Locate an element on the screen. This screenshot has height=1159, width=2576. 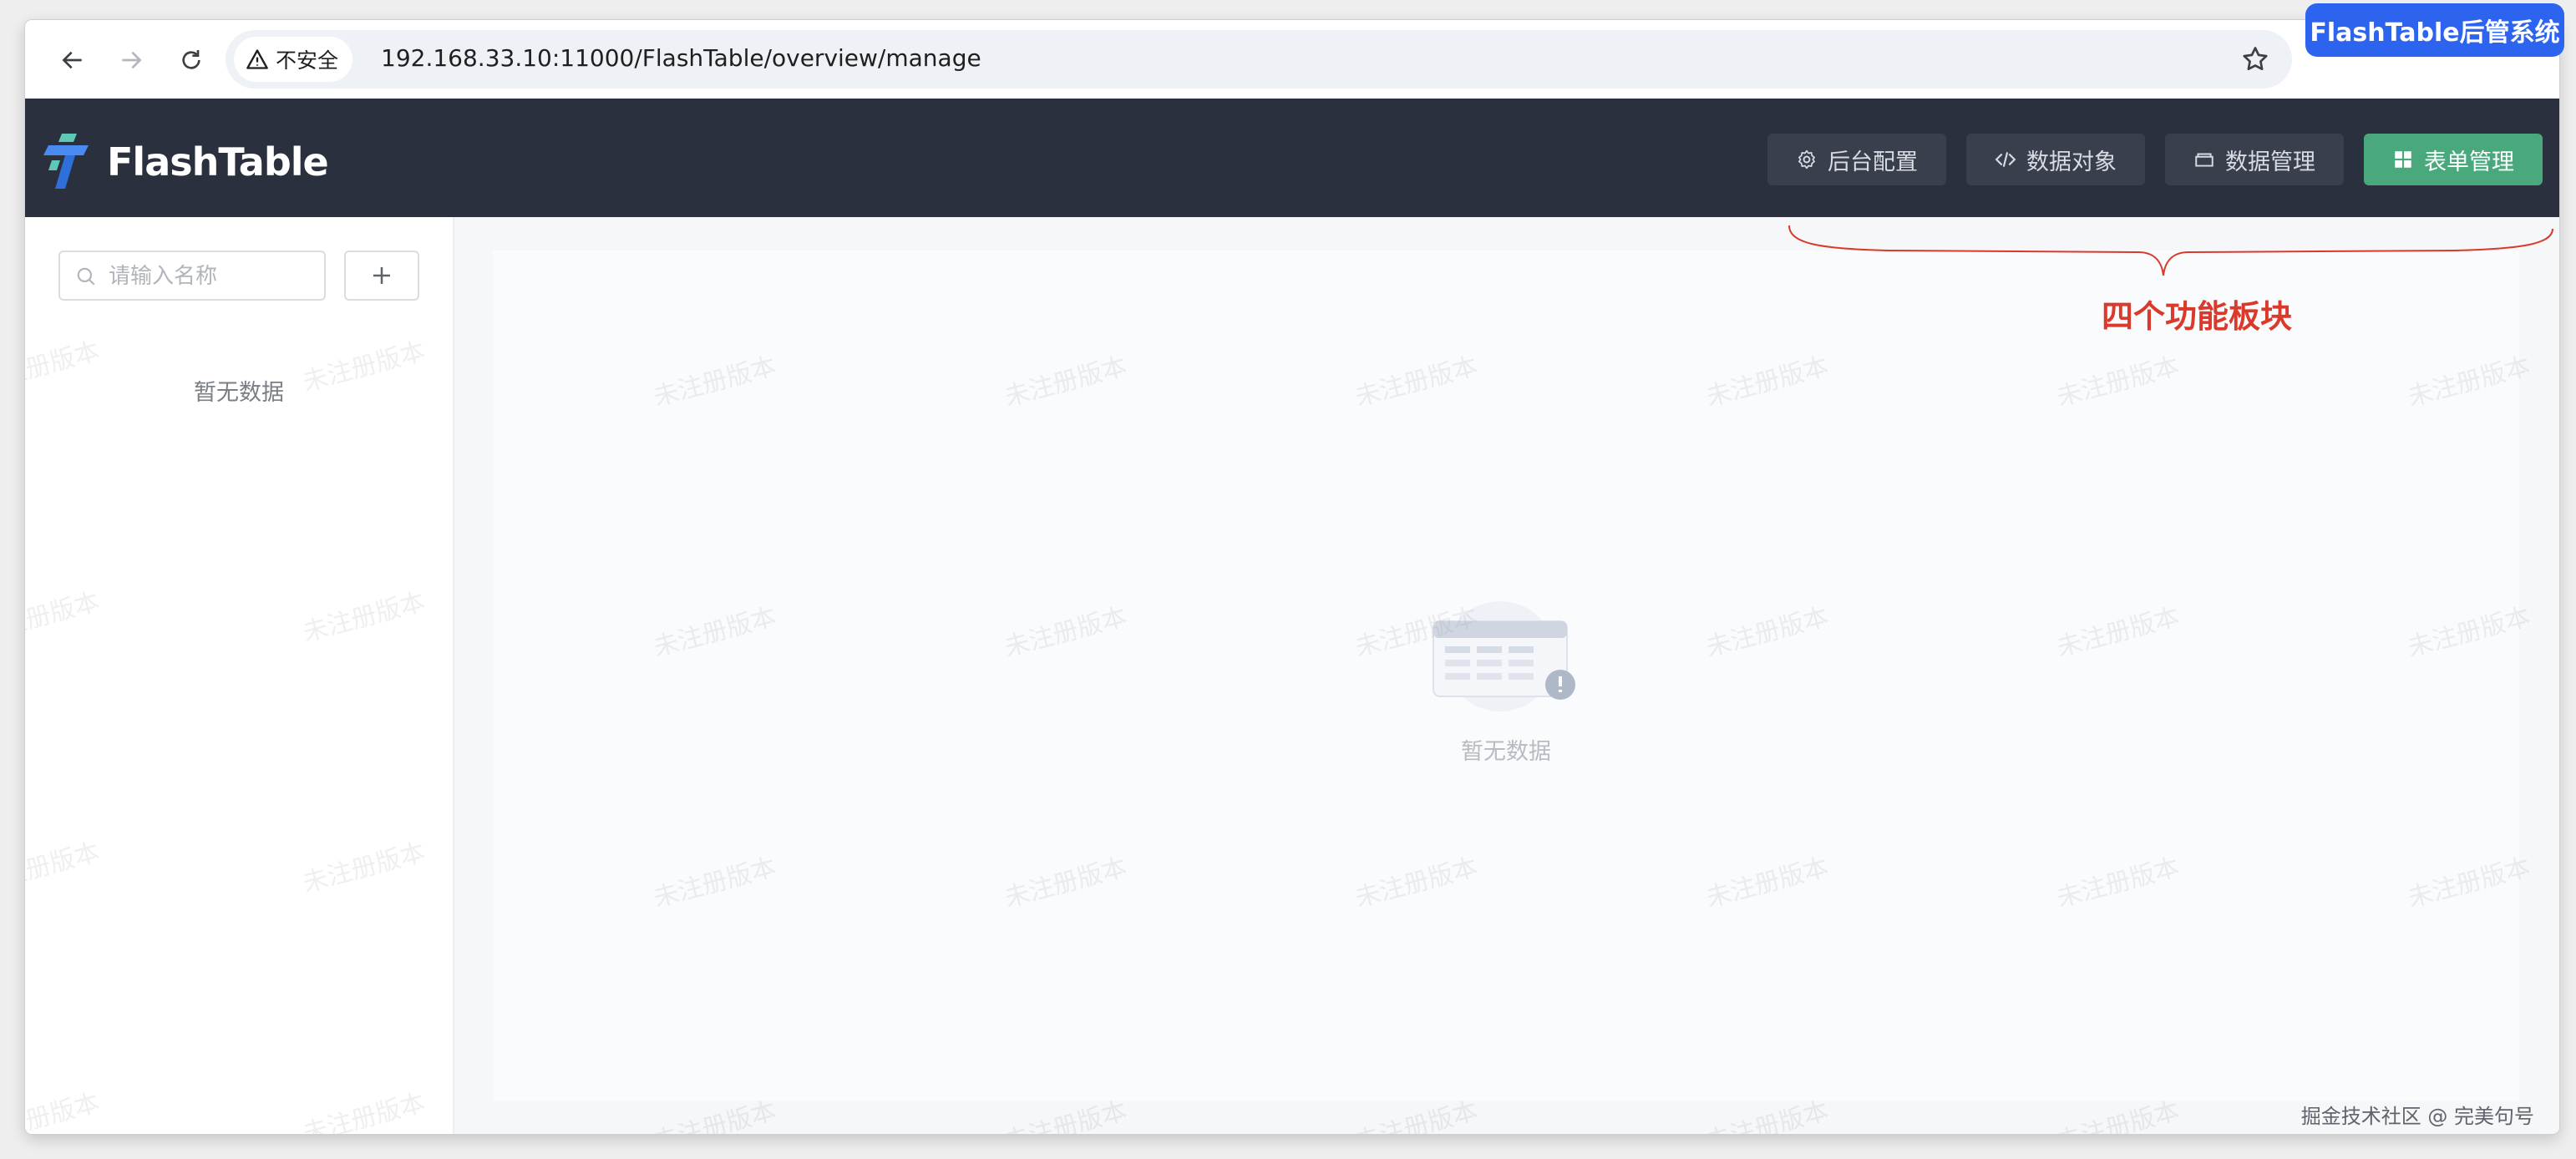
forward-arrow-icon is located at coordinates (132, 60).